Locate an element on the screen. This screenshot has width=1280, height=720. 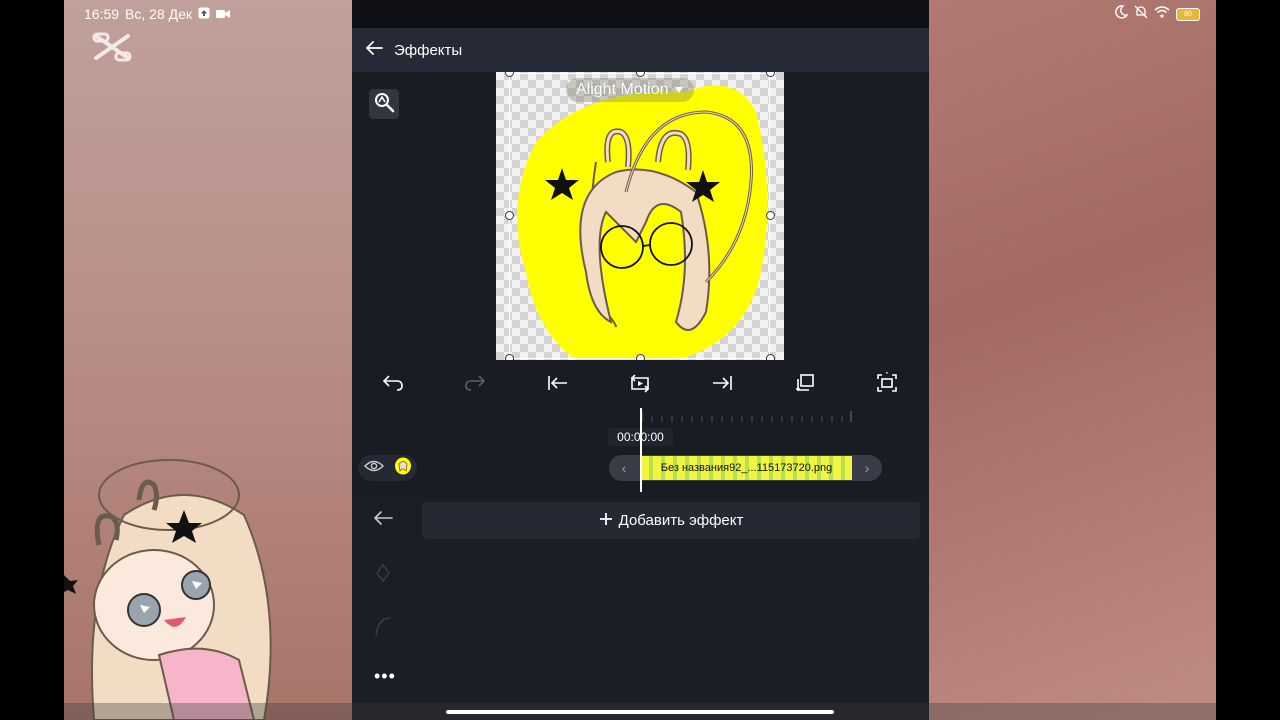
undo-button is located at coordinates (393, 385).